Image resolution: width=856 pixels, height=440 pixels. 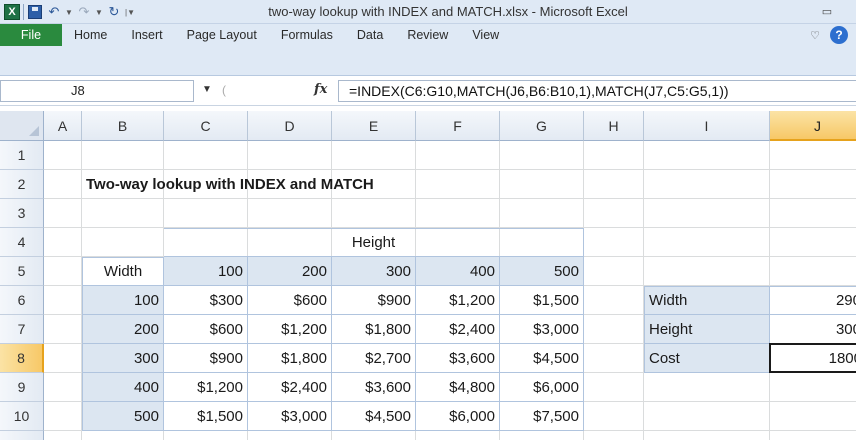 I want to click on tab-data: Data, so click(x=370, y=35).